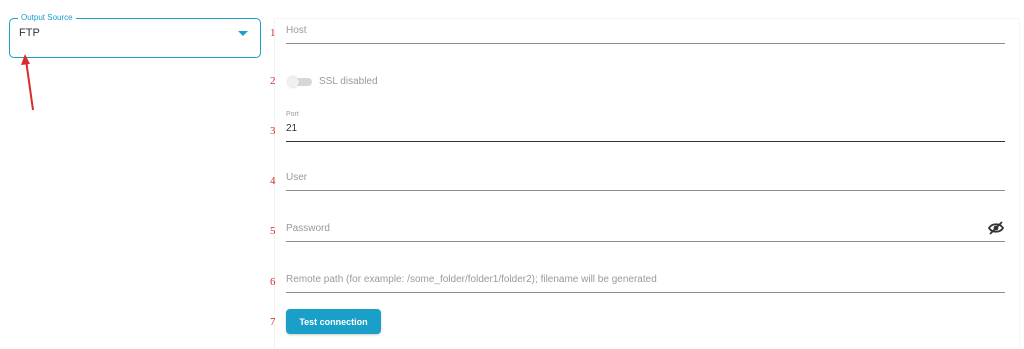 This screenshot has height=349, width=1024. Describe the element at coordinates (333, 321) in the screenshot. I see `test-connection-button: Test connection` at that location.